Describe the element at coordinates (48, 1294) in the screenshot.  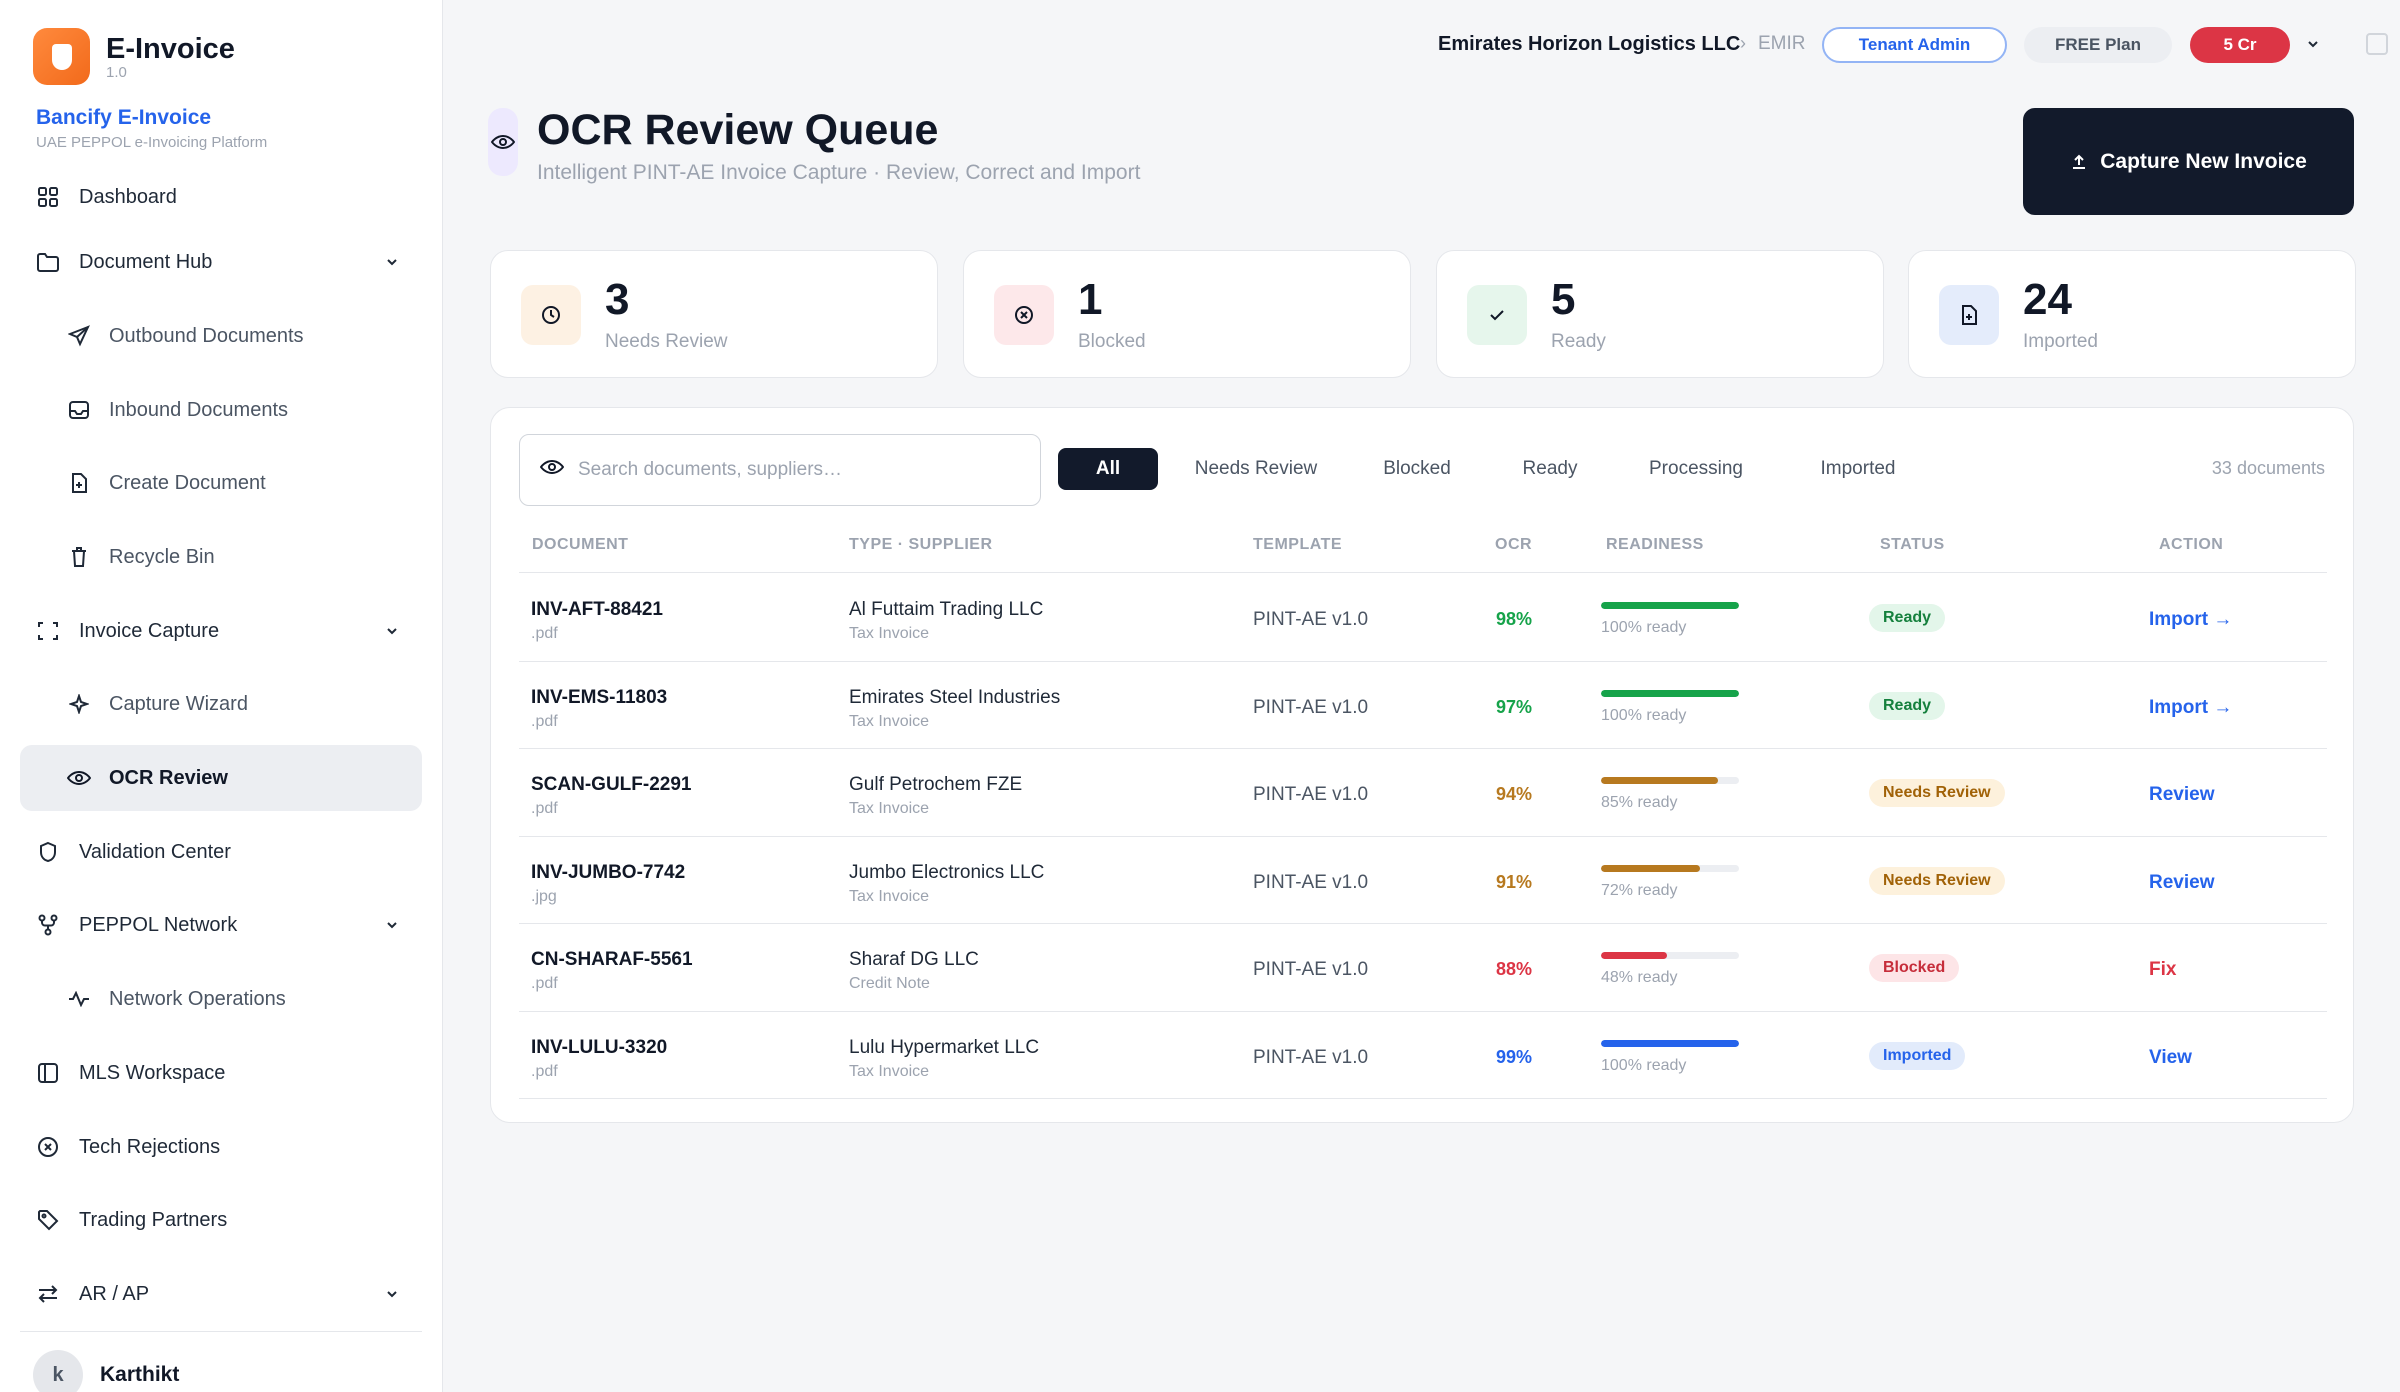
I see `arrows-swap-icon` at that location.